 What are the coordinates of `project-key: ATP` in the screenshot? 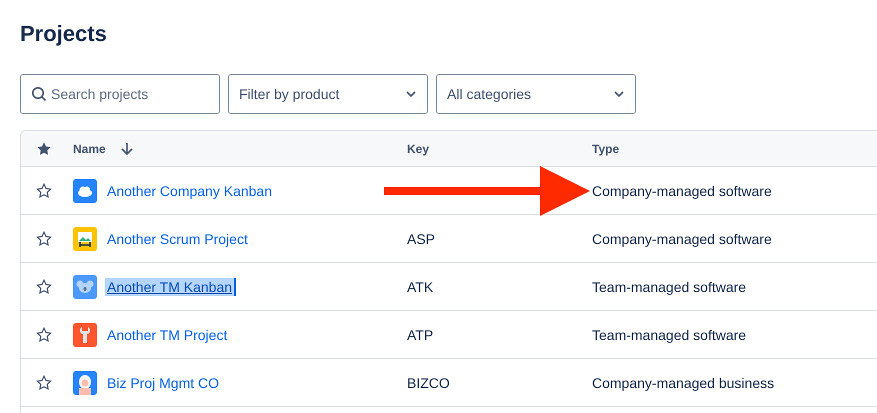 It's located at (420, 334).